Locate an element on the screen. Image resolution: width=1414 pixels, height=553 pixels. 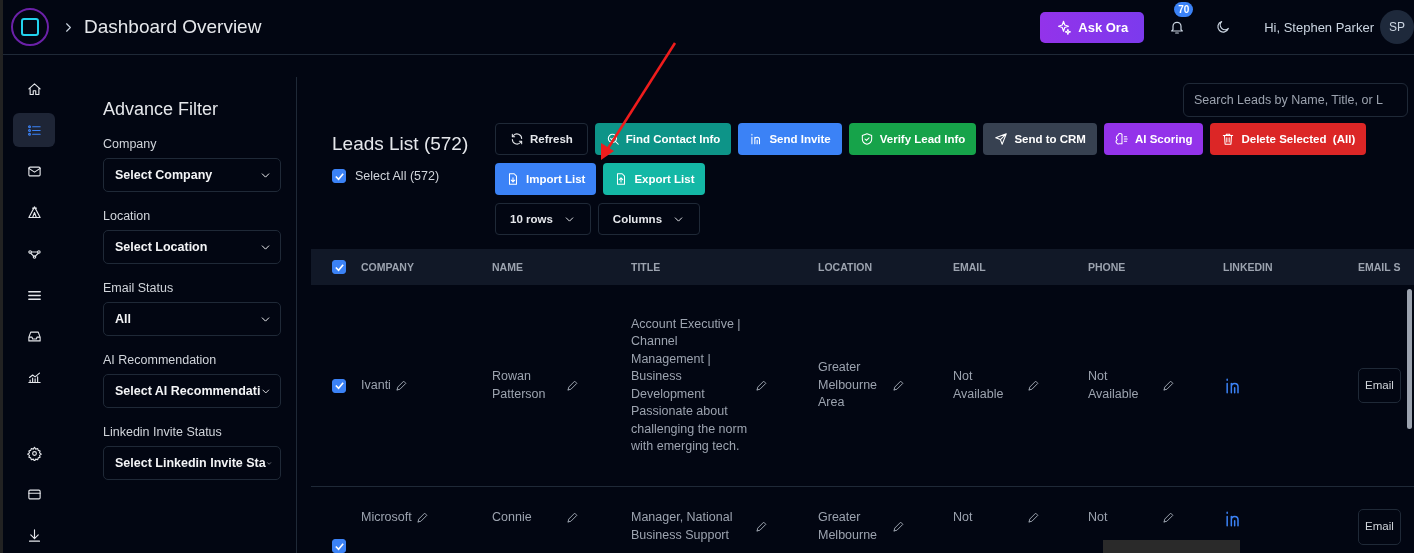
send-icon is located at coordinates (1001, 139).